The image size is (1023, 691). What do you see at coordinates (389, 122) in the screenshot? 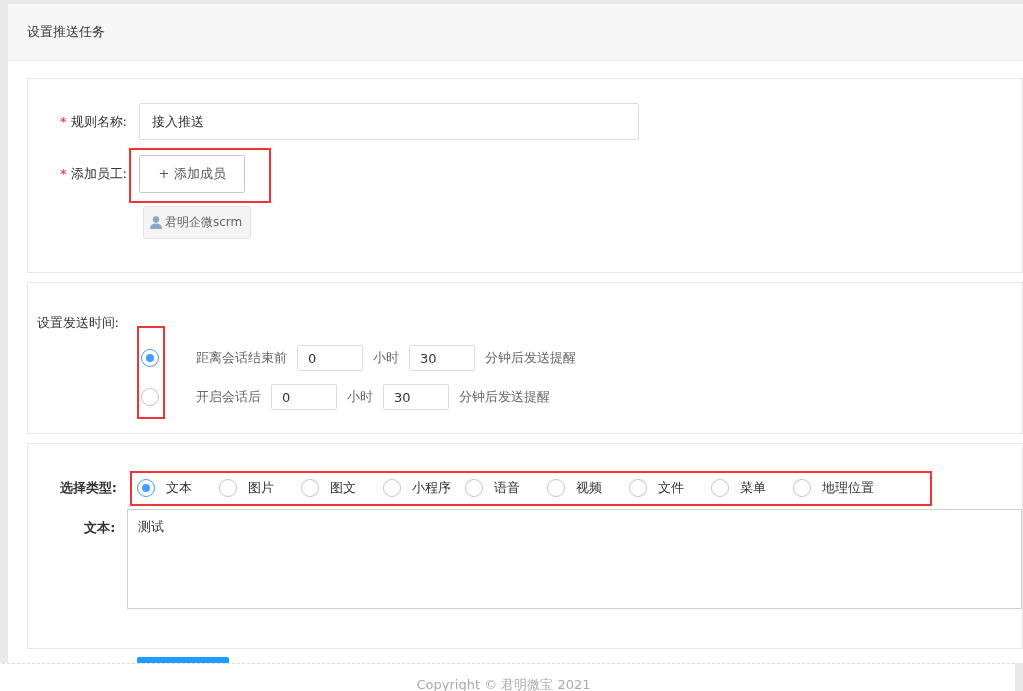
I see `rule-name-field: 接入推送` at bounding box center [389, 122].